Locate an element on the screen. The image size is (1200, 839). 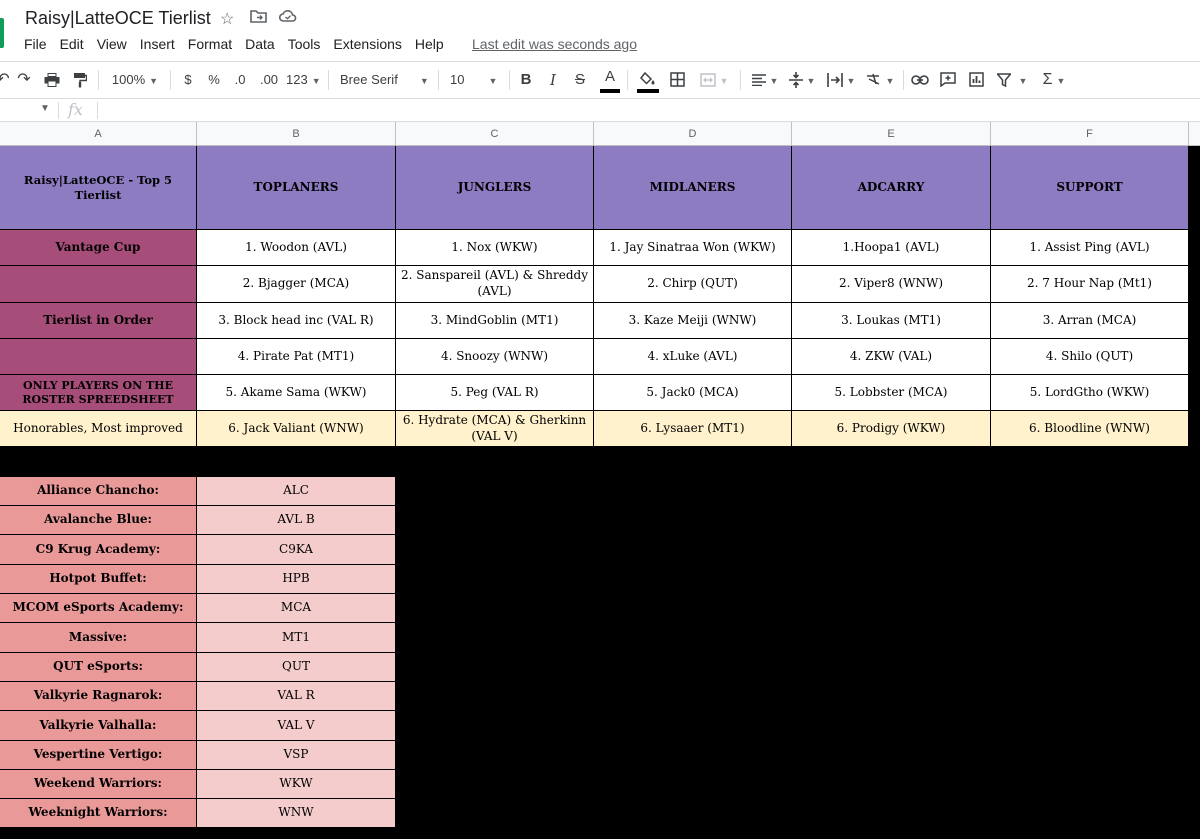
column-header-a: A is located at coordinates (98, 134).